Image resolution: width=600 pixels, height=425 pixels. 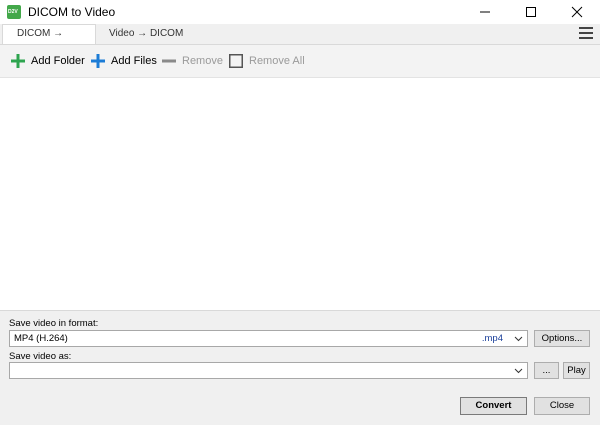 I want to click on app-icon-text: D2V, so click(x=13, y=12).